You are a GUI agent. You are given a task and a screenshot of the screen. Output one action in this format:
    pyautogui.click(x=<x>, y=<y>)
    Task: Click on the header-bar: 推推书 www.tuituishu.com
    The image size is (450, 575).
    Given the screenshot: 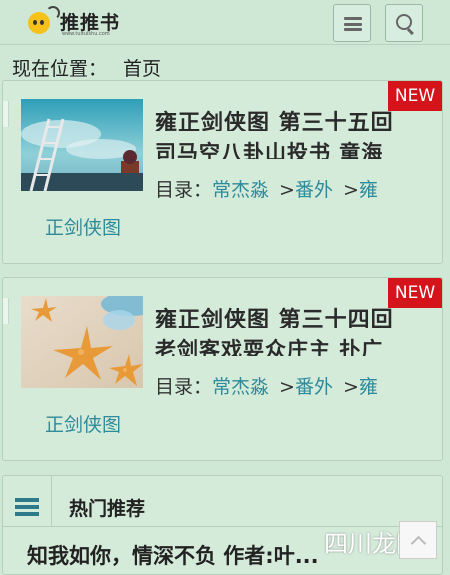 What is the action you would take?
    pyautogui.click(x=225, y=22)
    